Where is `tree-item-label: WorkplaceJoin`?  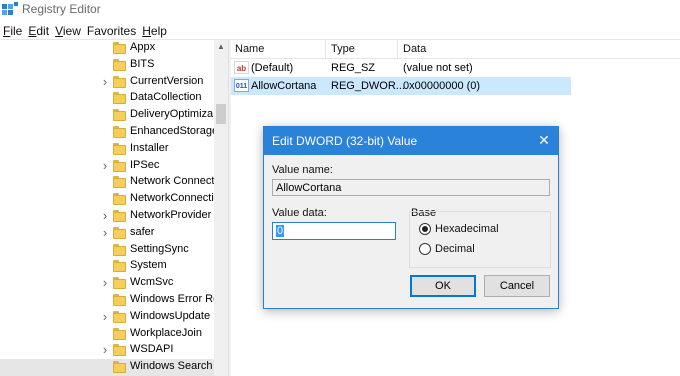
tree-item-label: WorkplaceJoin is located at coordinates (166, 332).